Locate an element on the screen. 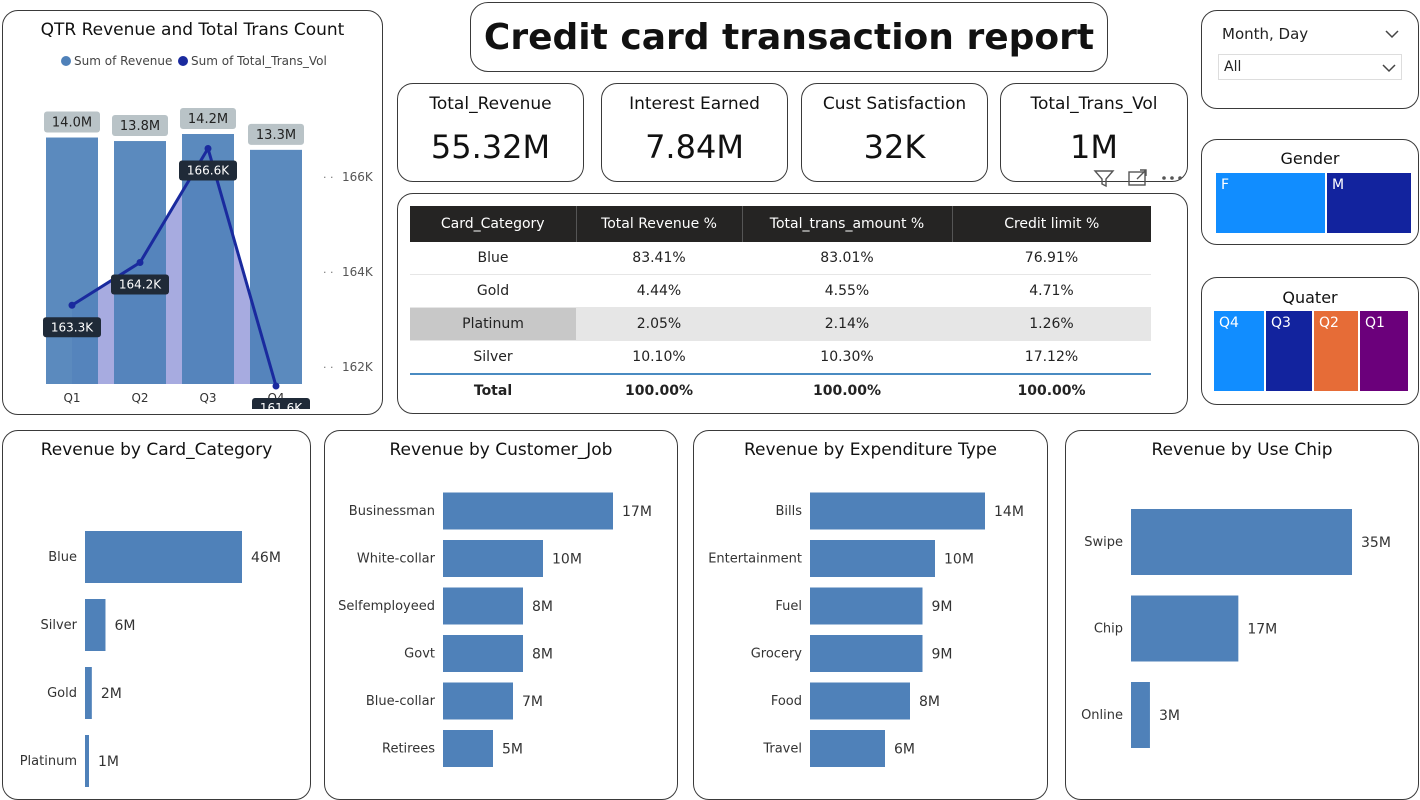  column-header: Total_trans_amount % is located at coordinates (847, 224).